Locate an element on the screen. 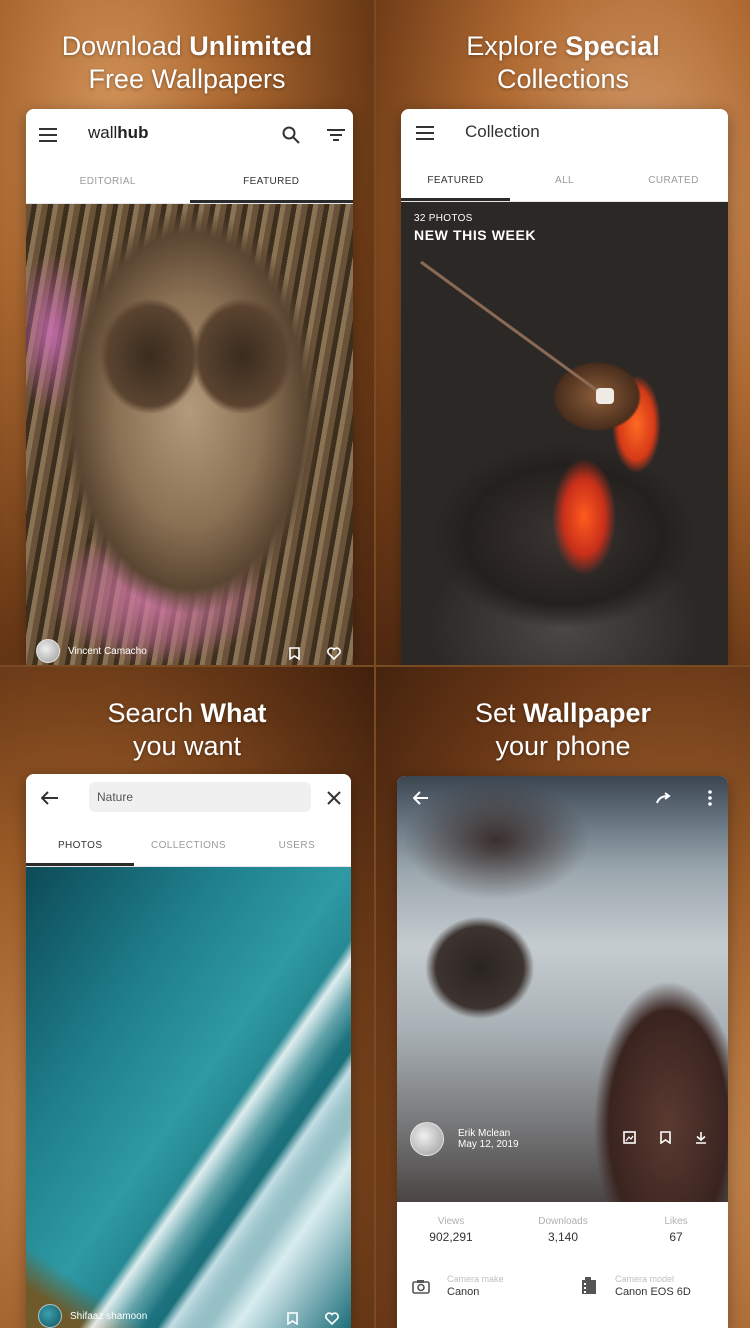 This screenshot has width=750, height=1328. page-title: Collection is located at coordinates (502, 131).